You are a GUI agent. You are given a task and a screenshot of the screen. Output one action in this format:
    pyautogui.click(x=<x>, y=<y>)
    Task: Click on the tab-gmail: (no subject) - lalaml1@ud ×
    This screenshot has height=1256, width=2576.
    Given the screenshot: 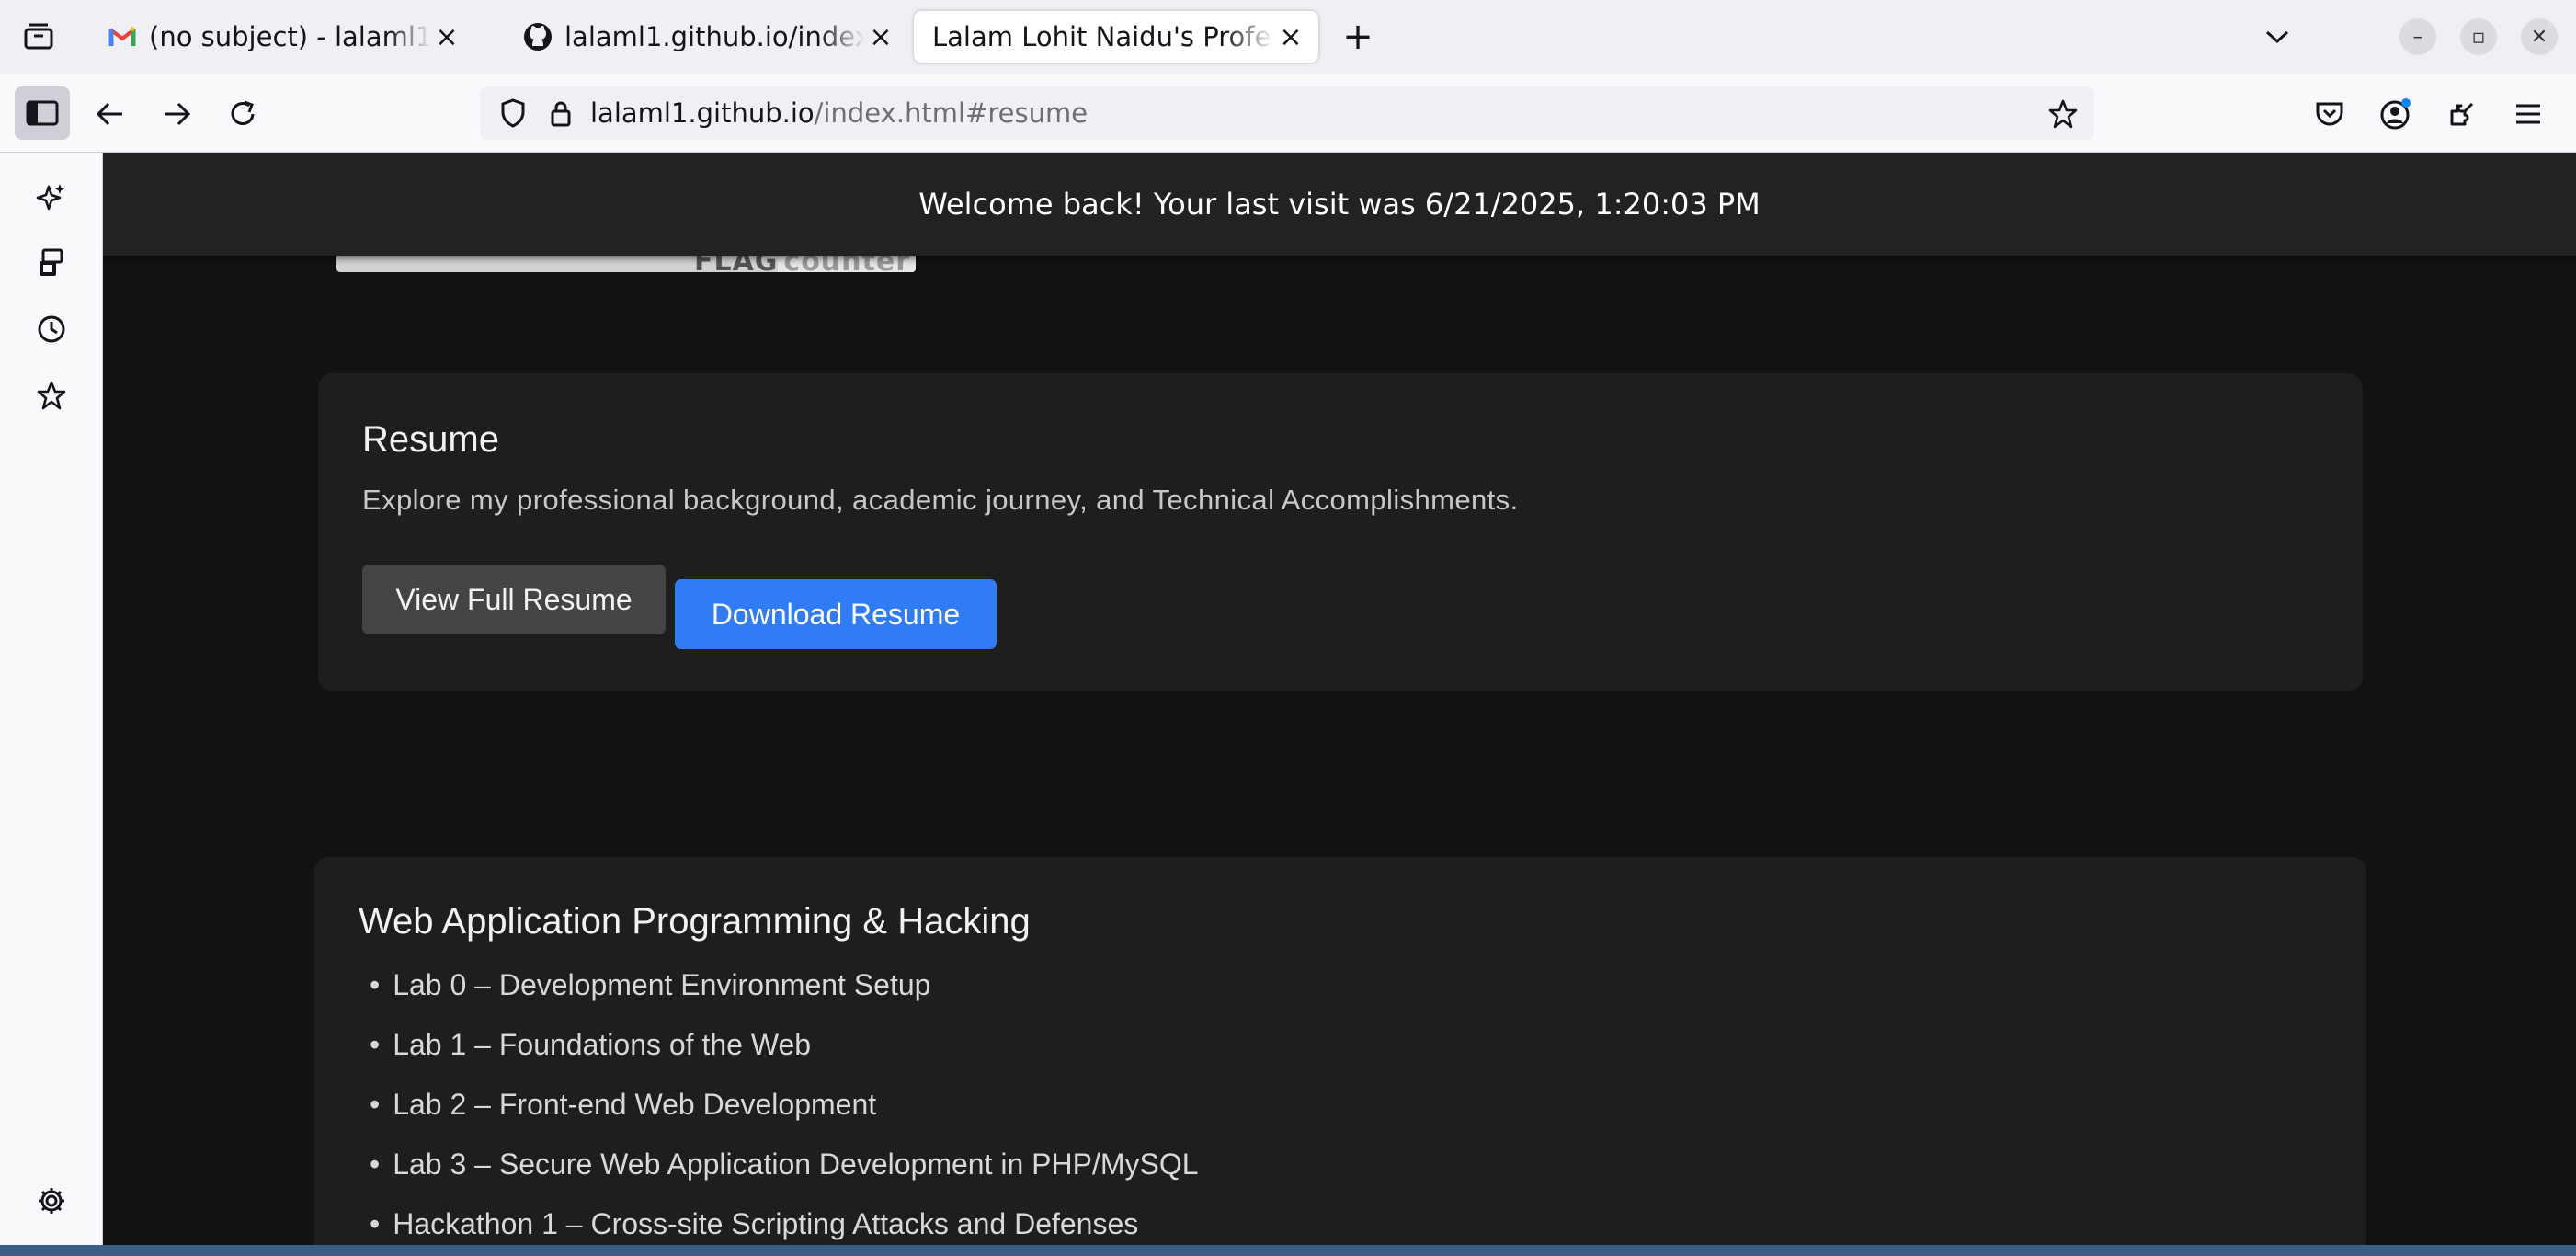 What is the action you would take?
    pyautogui.click(x=281, y=37)
    